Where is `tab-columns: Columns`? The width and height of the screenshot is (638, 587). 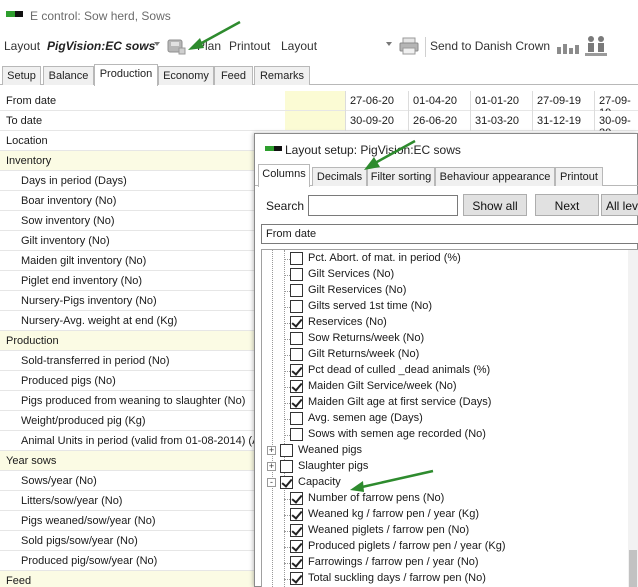 tab-columns: Columns is located at coordinates (284, 175).